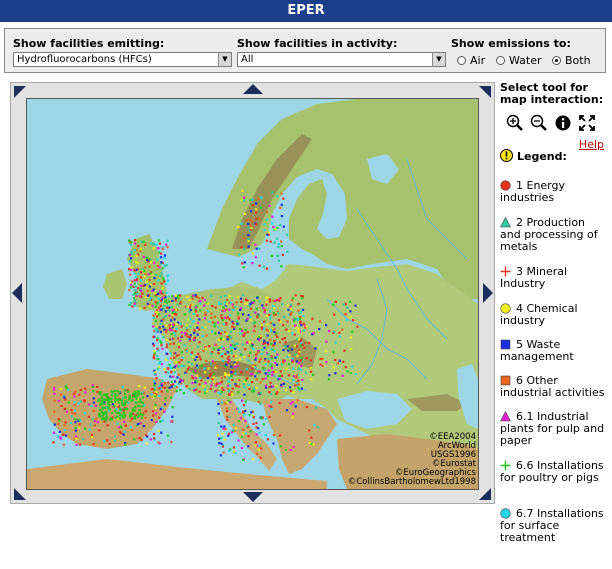  What do you see at coordinates (556, 60) in the screenshot?
I see `radio-both-button` at bounding box center [556, 60].